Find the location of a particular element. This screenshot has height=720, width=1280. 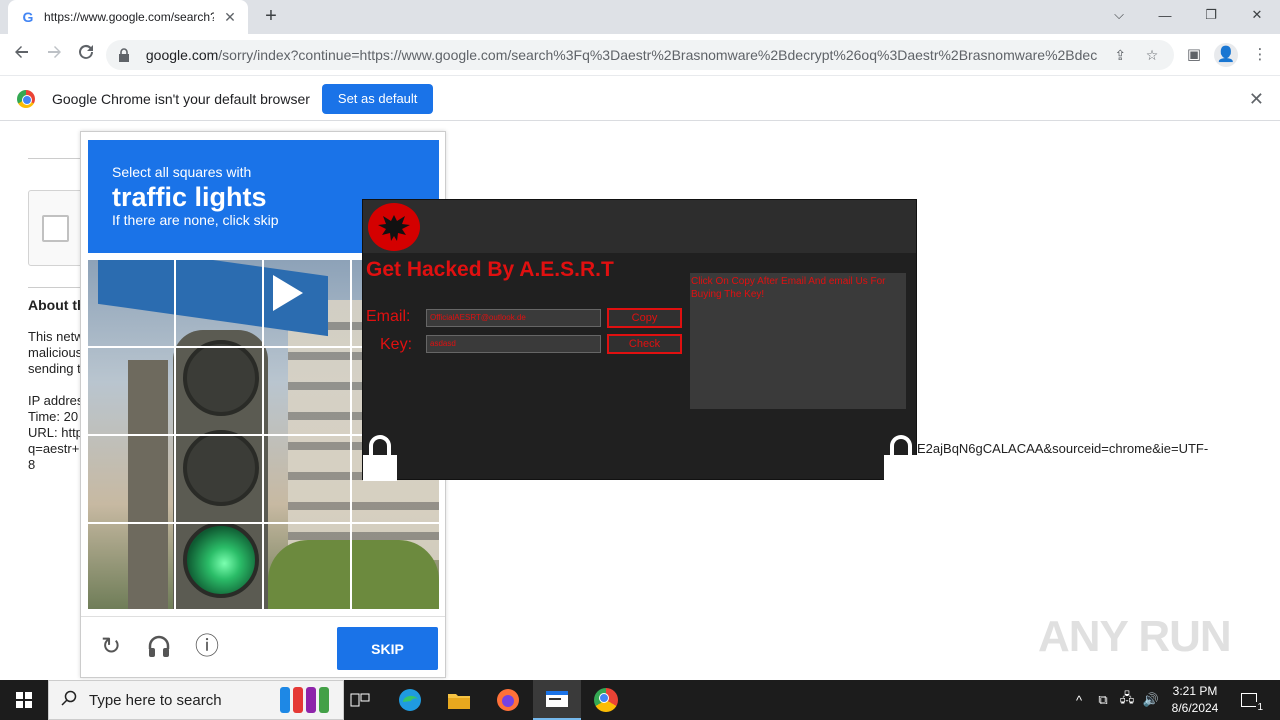

volume-icon: 🔊 is located at coordinates (1151, 700).